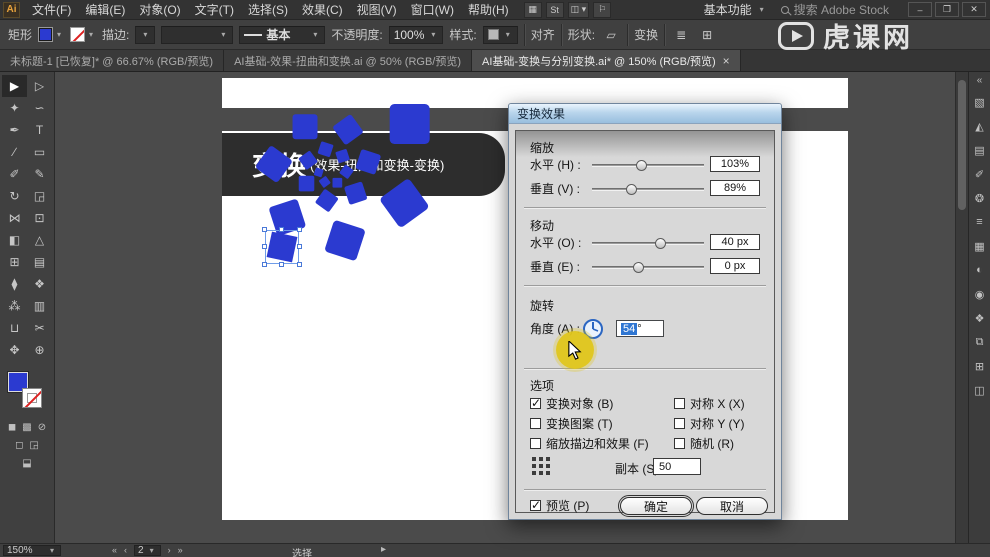  What do you see at coordinates (51, 10) in the screenshot?
I see `menu-item-1: 文件(F)` at bounding box center [51, 10].